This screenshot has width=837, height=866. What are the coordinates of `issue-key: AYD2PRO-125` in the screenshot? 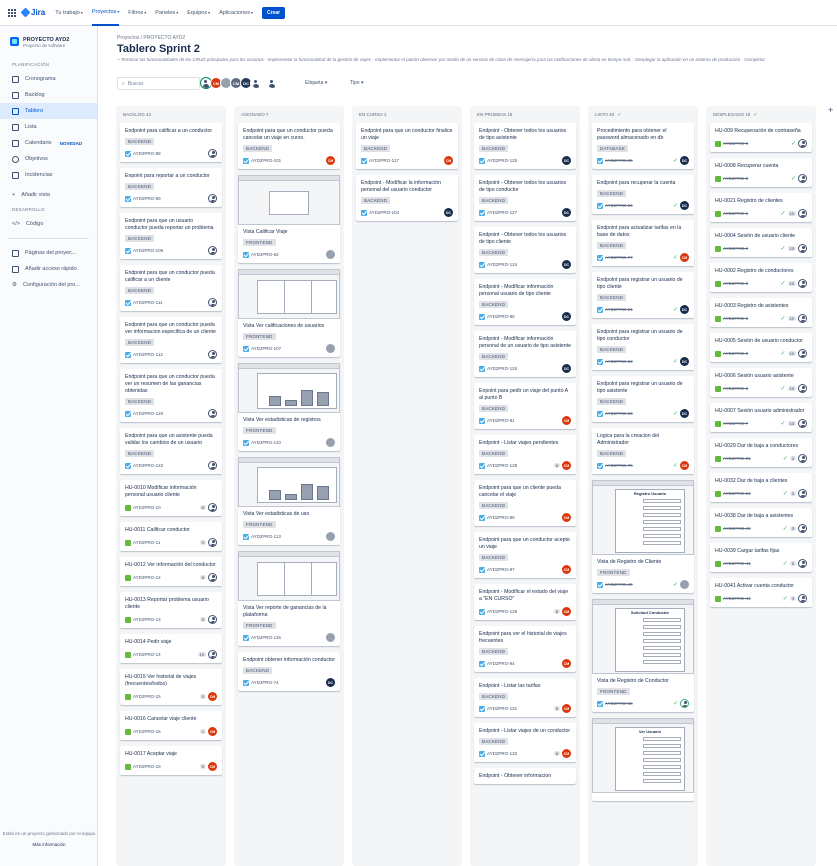 It's located at (523, 160).